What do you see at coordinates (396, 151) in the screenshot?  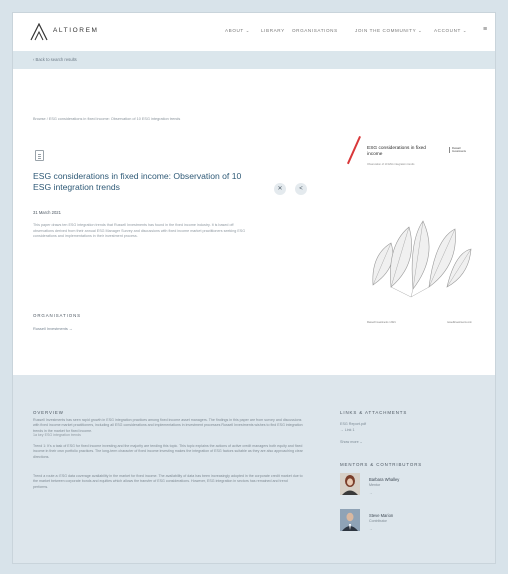 I see `cover-title: ESG considerations in fixed income` at bounding box center [396, 151].